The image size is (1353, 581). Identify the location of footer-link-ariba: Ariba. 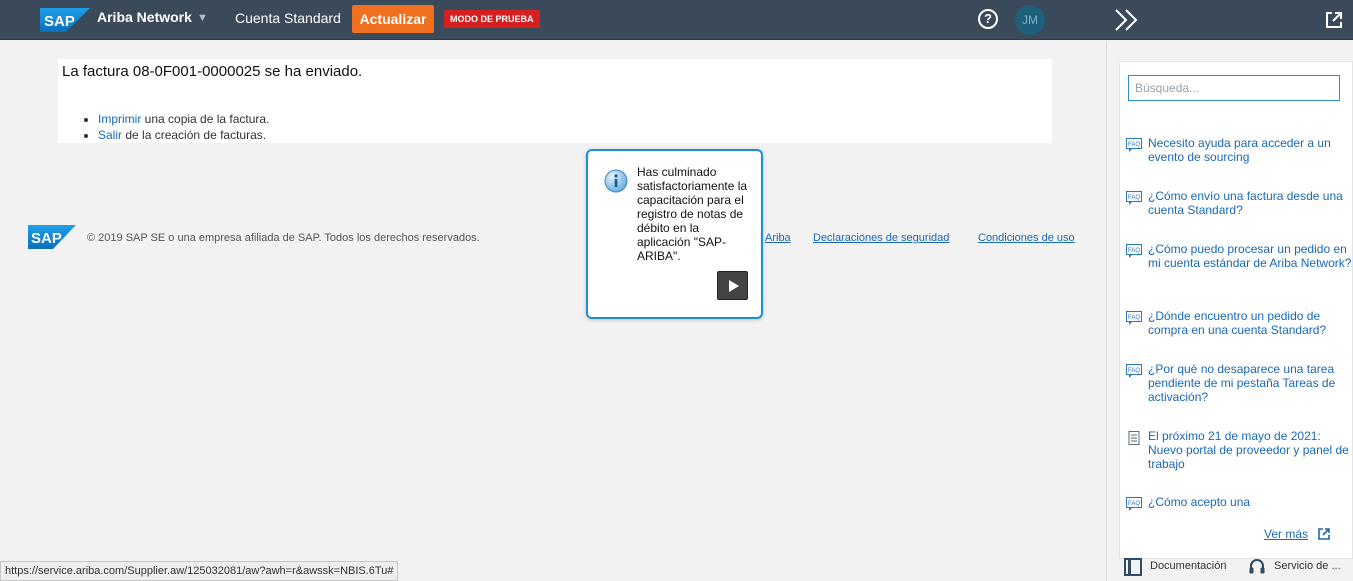
(778, 238).